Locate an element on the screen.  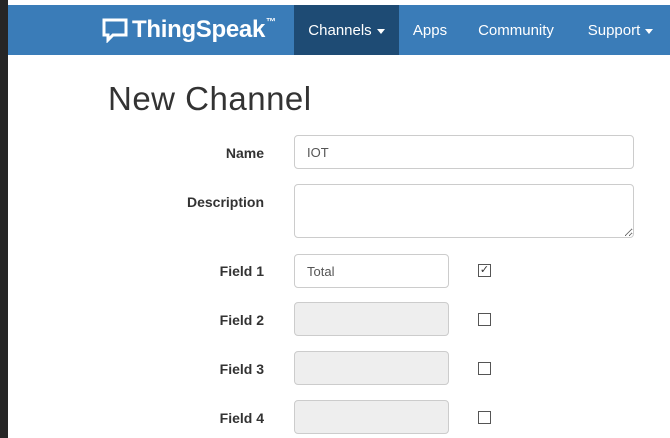
nav-community-label: Community is located at coordinates (516, 30).